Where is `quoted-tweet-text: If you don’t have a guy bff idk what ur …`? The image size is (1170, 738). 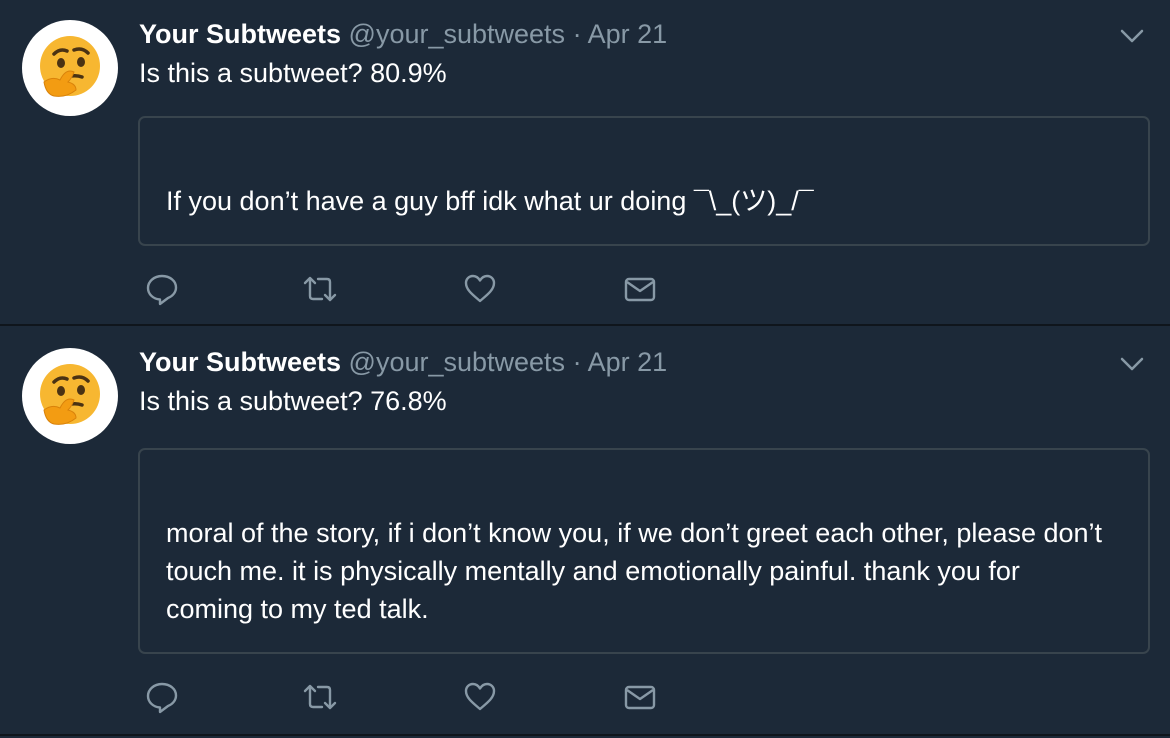
quoted-tweet-text: If you don’t have a guy bff idk what ur … is located at coordinates (490, 201).